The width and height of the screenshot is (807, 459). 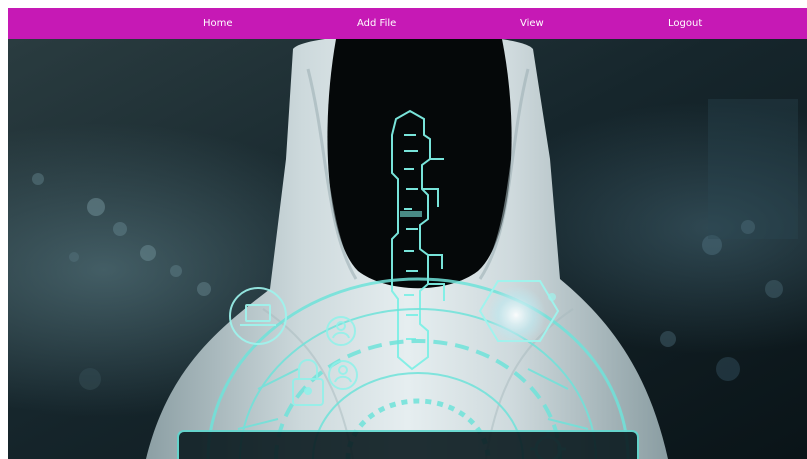 I want to click on nav-logout-link: Logout, so click(x=685, y=23).